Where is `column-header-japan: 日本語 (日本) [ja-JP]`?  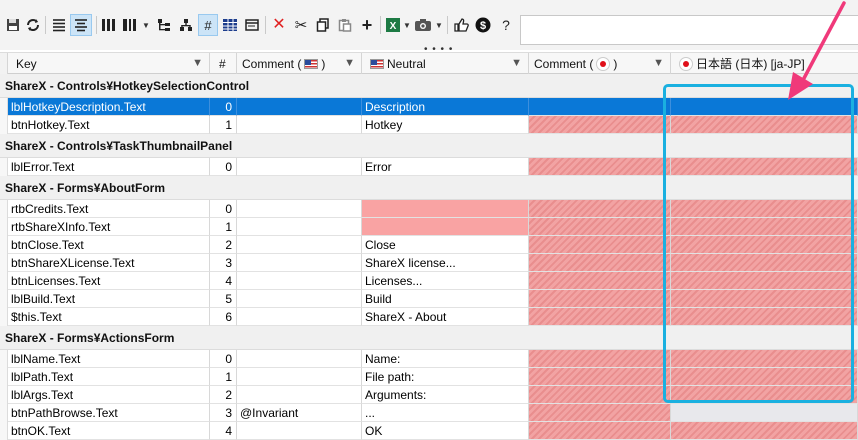 column-header-japan: 日本語 (日本) [ja-JP] is located at coordinates (764, 63).